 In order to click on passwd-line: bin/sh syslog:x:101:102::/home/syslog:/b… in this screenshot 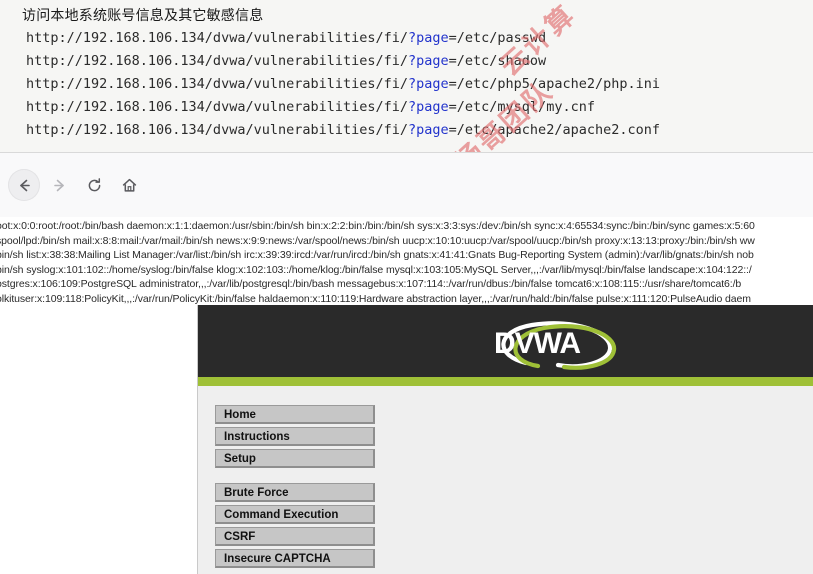, I will do `click(376, 269)`.